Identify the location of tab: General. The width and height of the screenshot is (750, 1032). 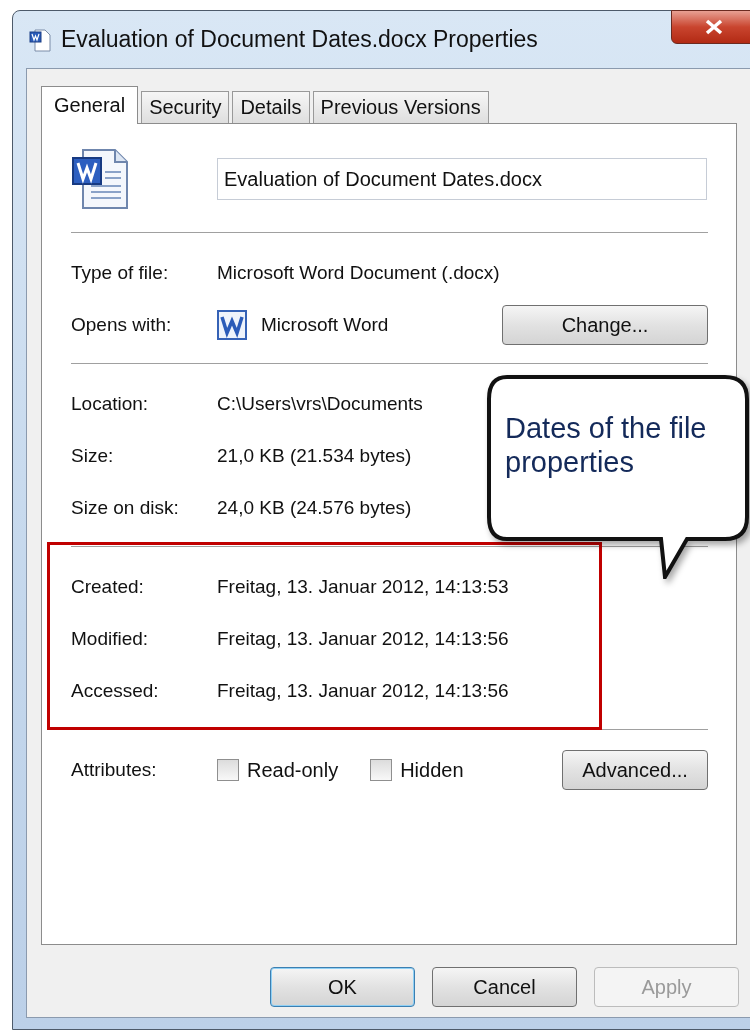
(90, 105).